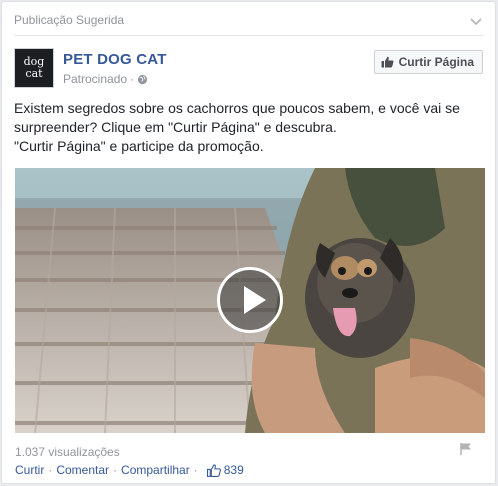 This screenshot has height=486, width=498. I want to click on chevron-down-icon, so click(476, 21).